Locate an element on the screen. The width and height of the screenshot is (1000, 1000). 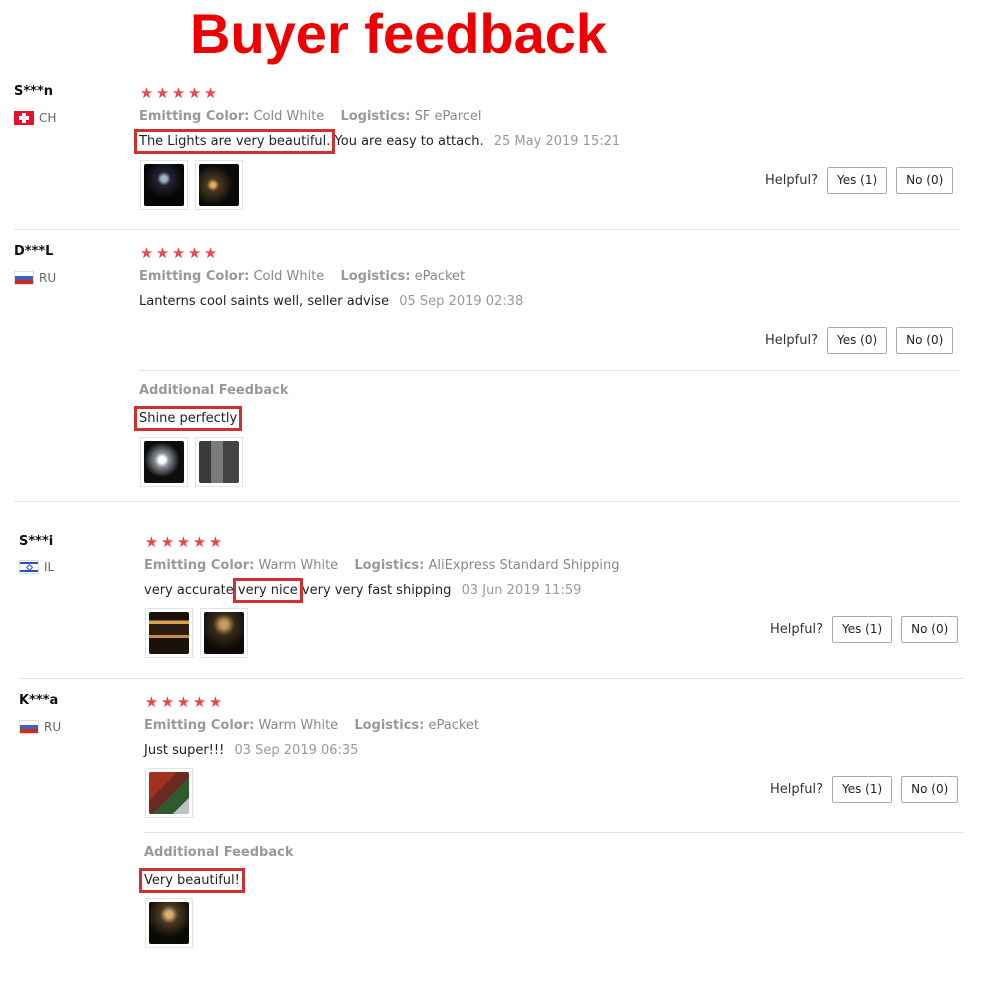
review-text-body: Lanterns cool saints well, seller advise is located at coordinates (264, 301).